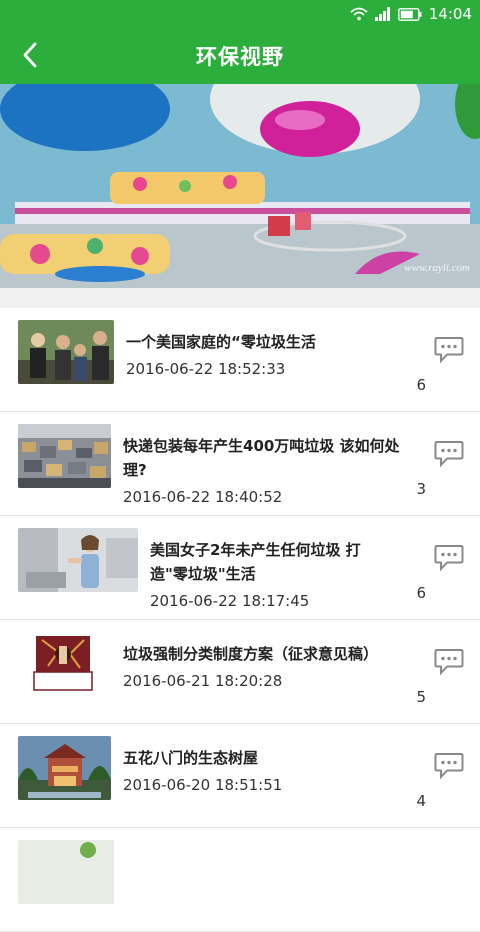 The height and width of the screenshot is (932, 480). I want to click on comment-count: 3, so click(421, 489).